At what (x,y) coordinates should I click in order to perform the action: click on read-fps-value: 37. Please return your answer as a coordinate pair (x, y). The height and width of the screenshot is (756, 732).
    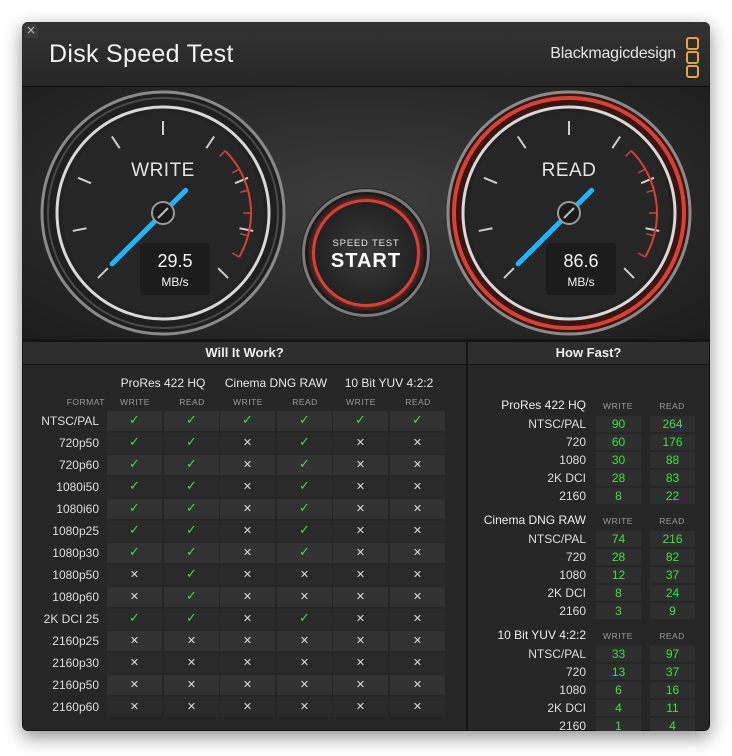
    Looking at the image, I should click on (672, 672).